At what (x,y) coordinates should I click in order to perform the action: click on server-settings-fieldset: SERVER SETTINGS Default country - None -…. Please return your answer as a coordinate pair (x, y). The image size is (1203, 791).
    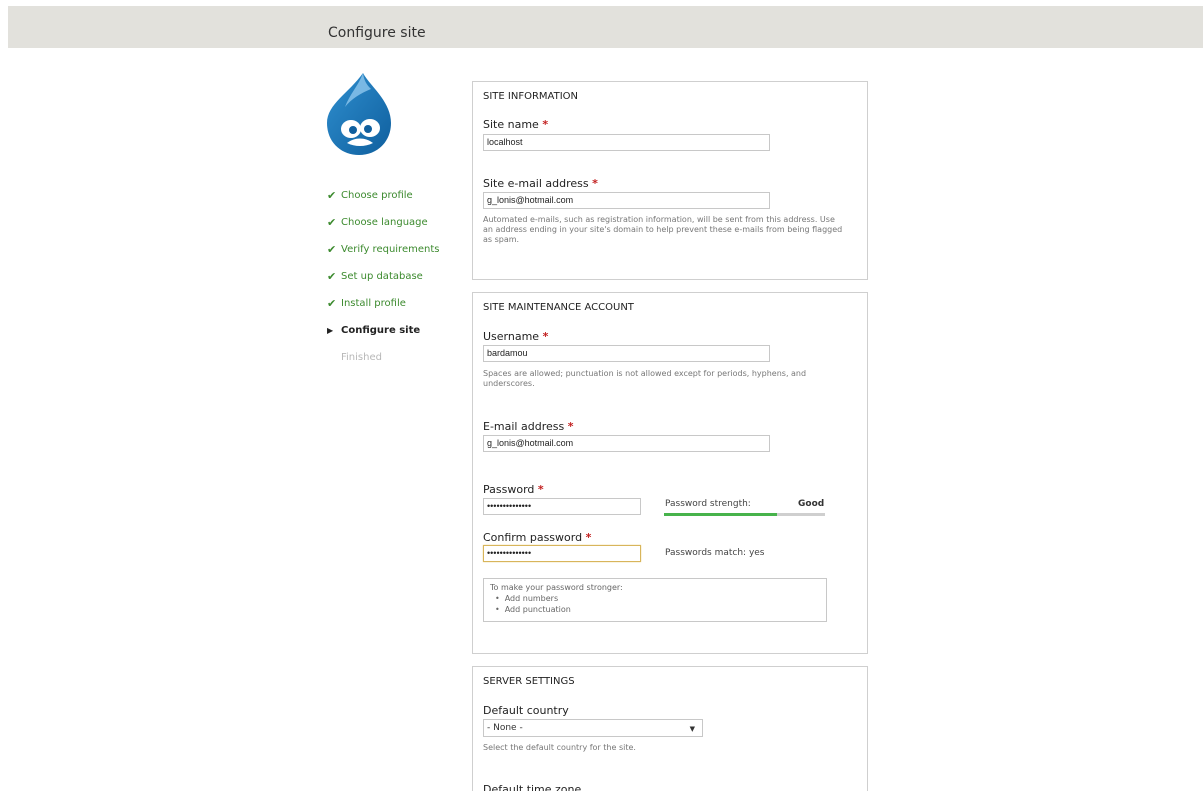
    Looking at the image, I should click on (670, 728).